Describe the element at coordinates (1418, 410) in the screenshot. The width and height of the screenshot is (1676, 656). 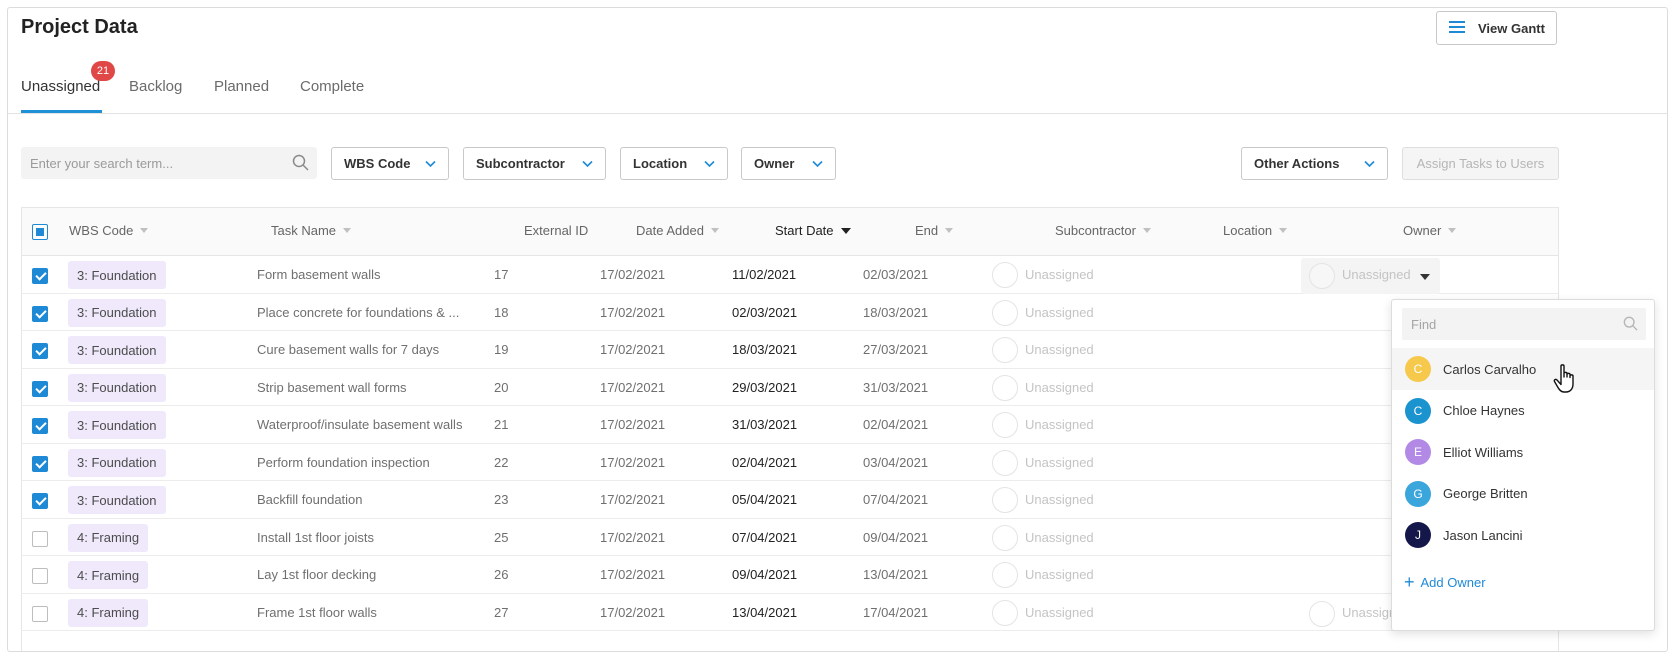
I see `user-avatar: C` at that location.